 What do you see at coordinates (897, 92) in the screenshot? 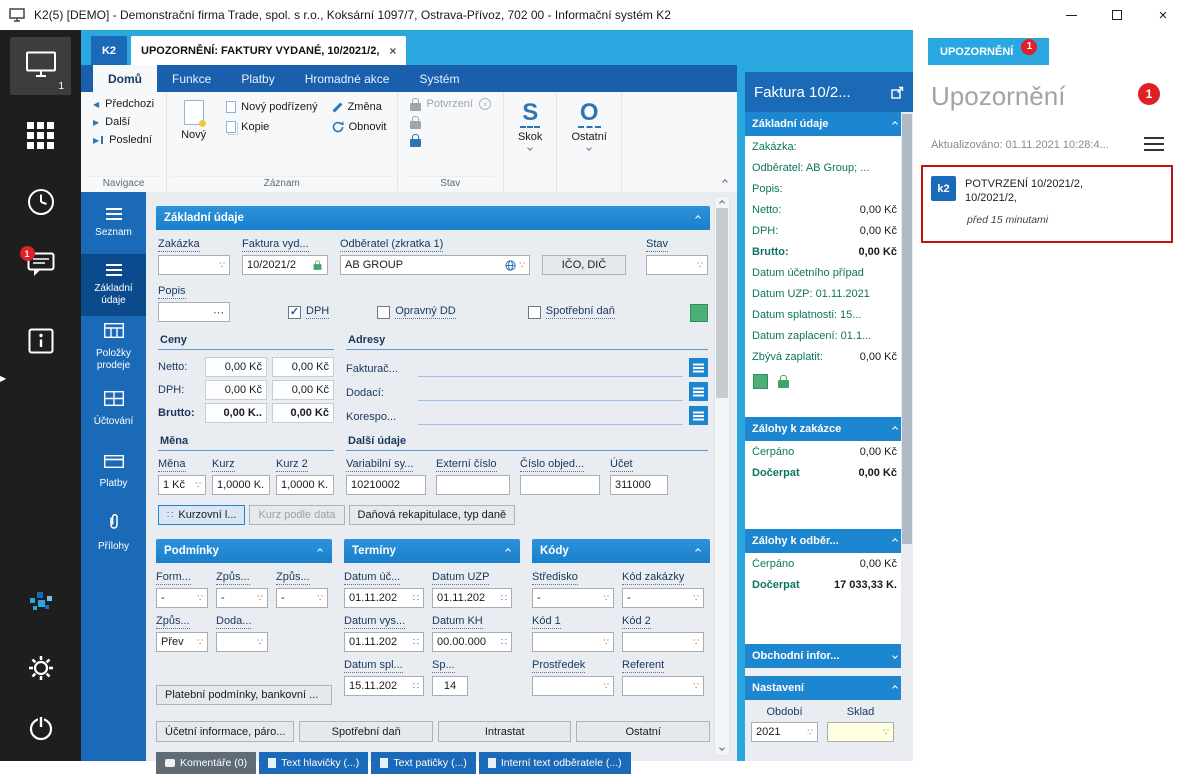
I see `open-external-icon` at bounding box center [897, 92].